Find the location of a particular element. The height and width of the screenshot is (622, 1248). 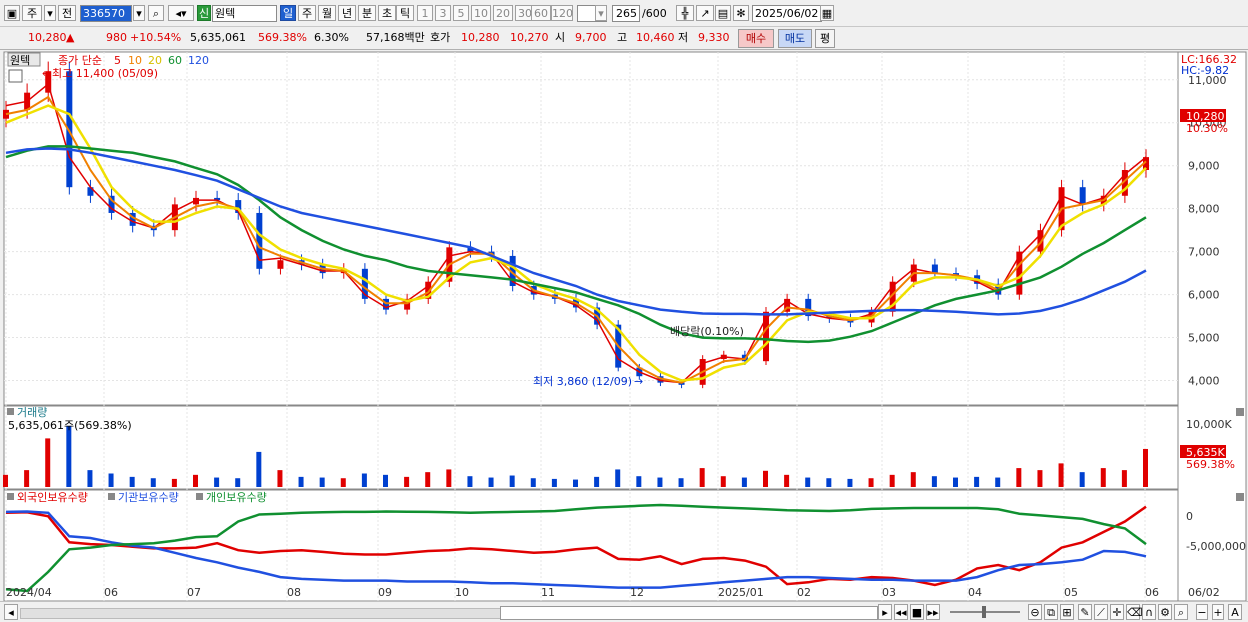

minute-20: 20 is located at coordinates (503, 13).